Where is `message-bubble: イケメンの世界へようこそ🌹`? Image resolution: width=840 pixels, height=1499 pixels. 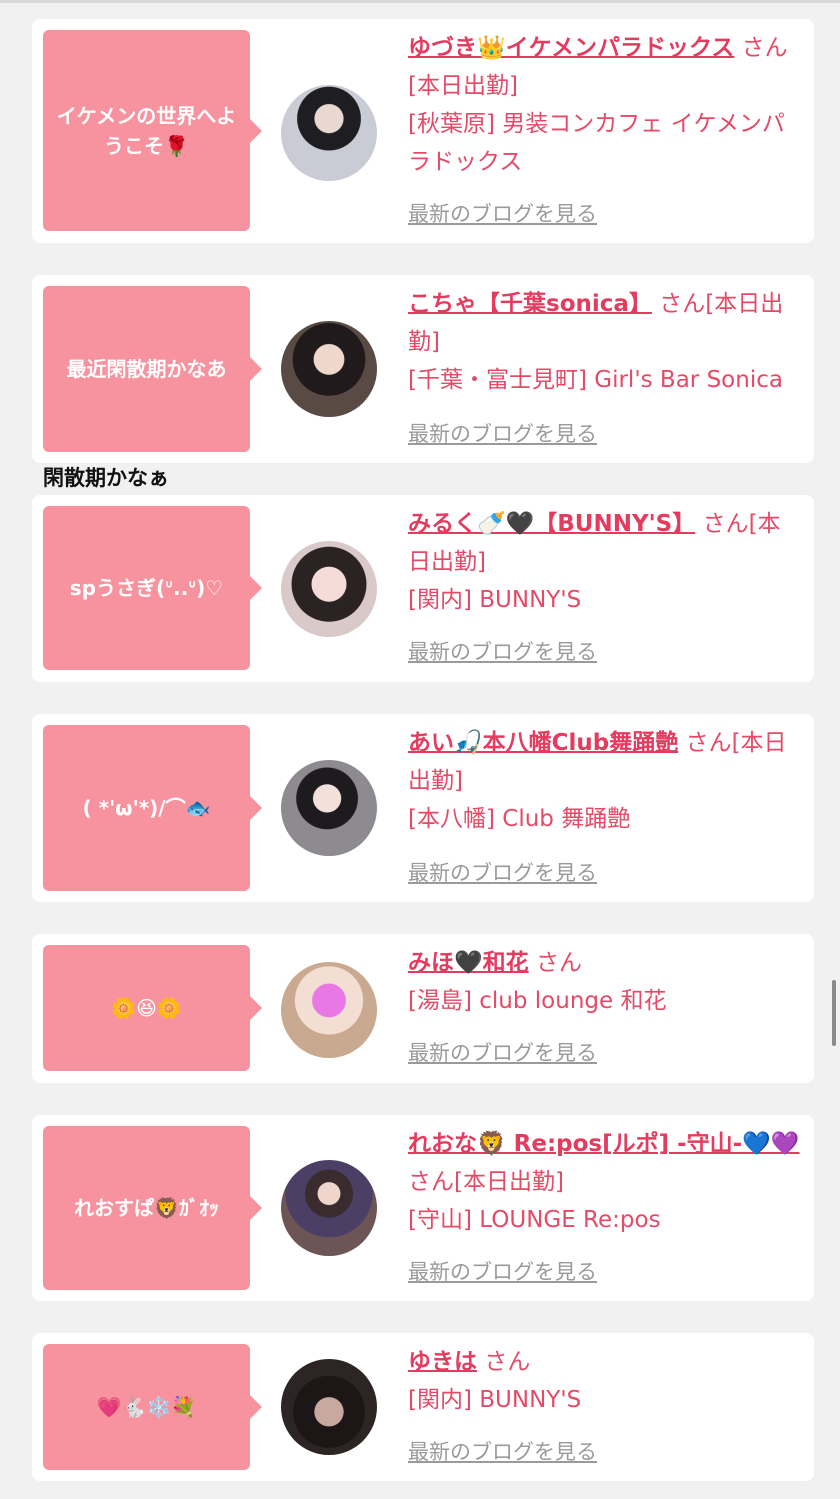
message-bubble: イケメンの世界へようこそ🌹 is located at coordinates (152, 130).